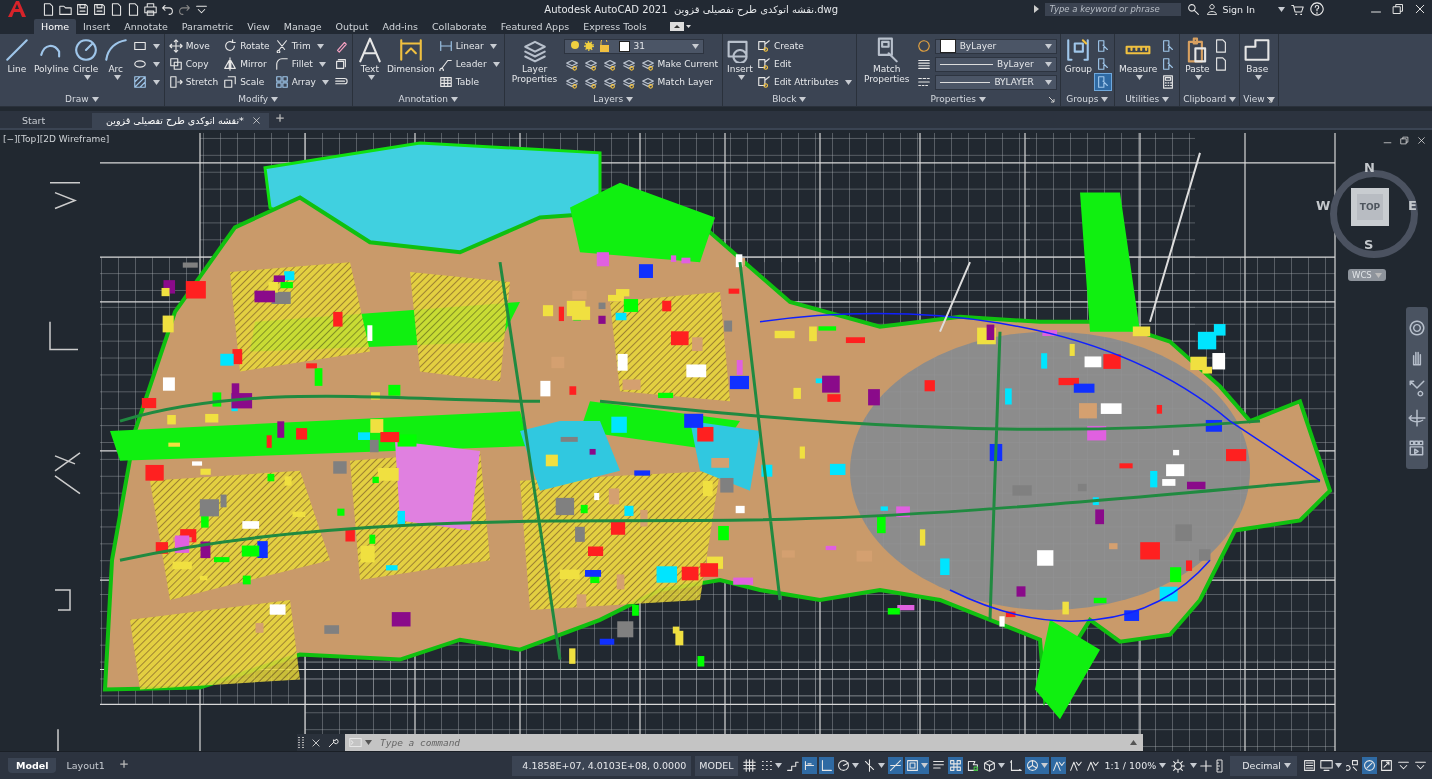 Image resolution: width=1432 pixels, height=779 pixels. I want to click on tool-button: Mirror, so click(245, 64).